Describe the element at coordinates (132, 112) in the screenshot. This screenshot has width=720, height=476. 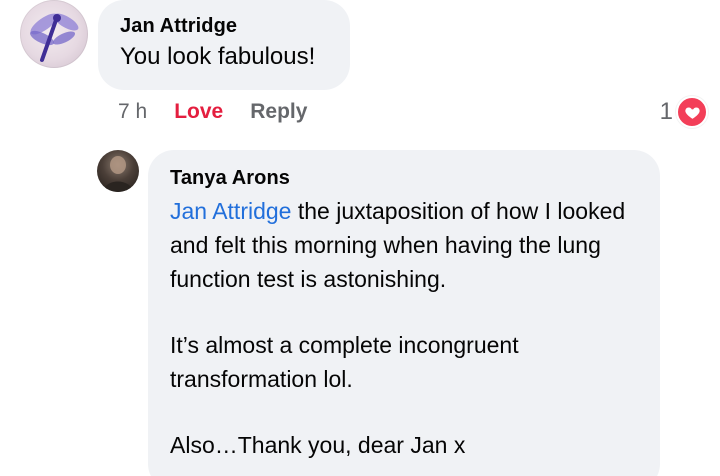
I see `comment-timestamp: 7 h` at that location.